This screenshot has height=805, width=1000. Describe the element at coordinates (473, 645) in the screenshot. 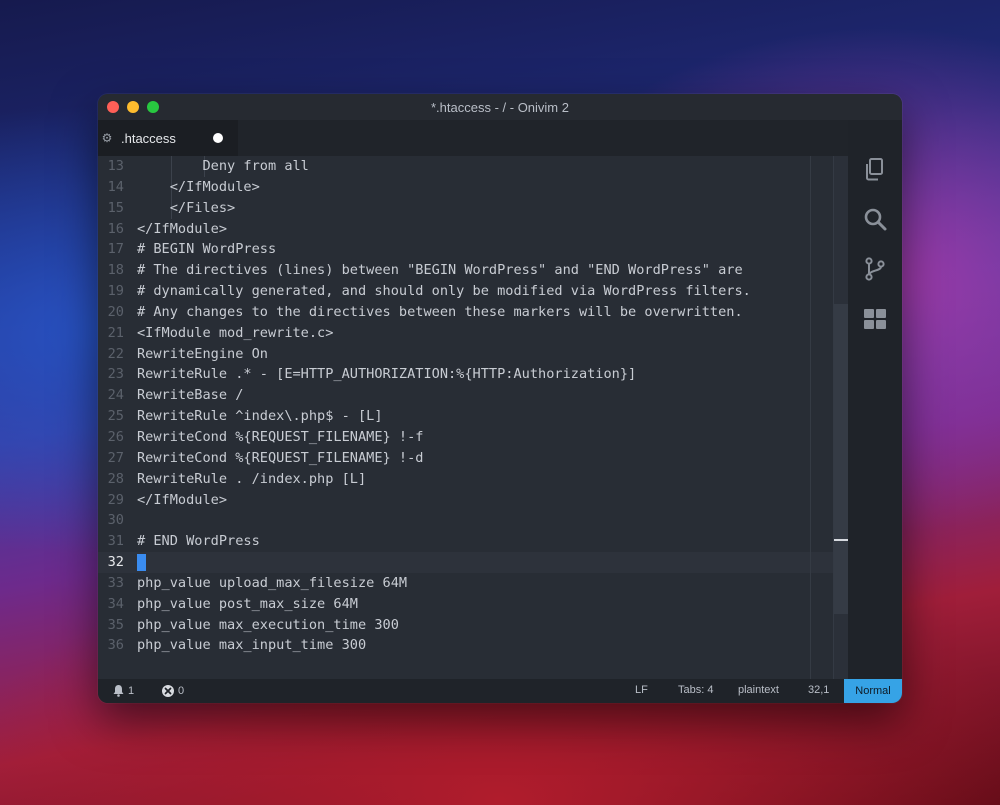

I see `editor-line: 36 php_value max_input_time 300` at that location.